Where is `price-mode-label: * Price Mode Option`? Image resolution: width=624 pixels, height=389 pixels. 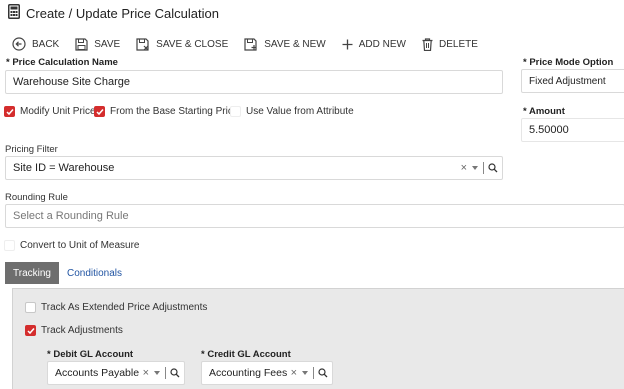
price-mode-label: * Price Mode Option is located at coordinates (568, 62).